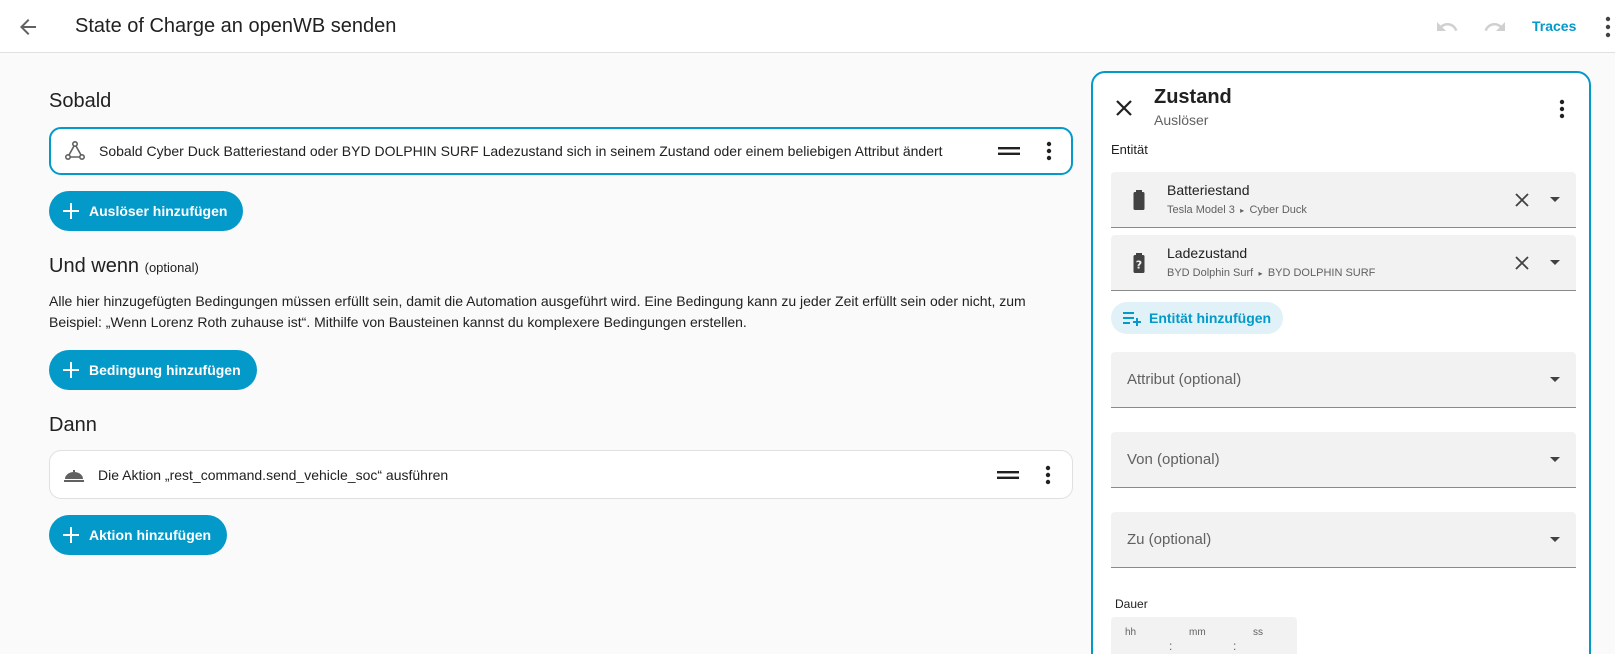 Image resolution: width=1615 pixels, height=654 pixels. Describe the element at coordinates (1258, 632) in the screenshot. I see `duration-seconds: ss` at that location.